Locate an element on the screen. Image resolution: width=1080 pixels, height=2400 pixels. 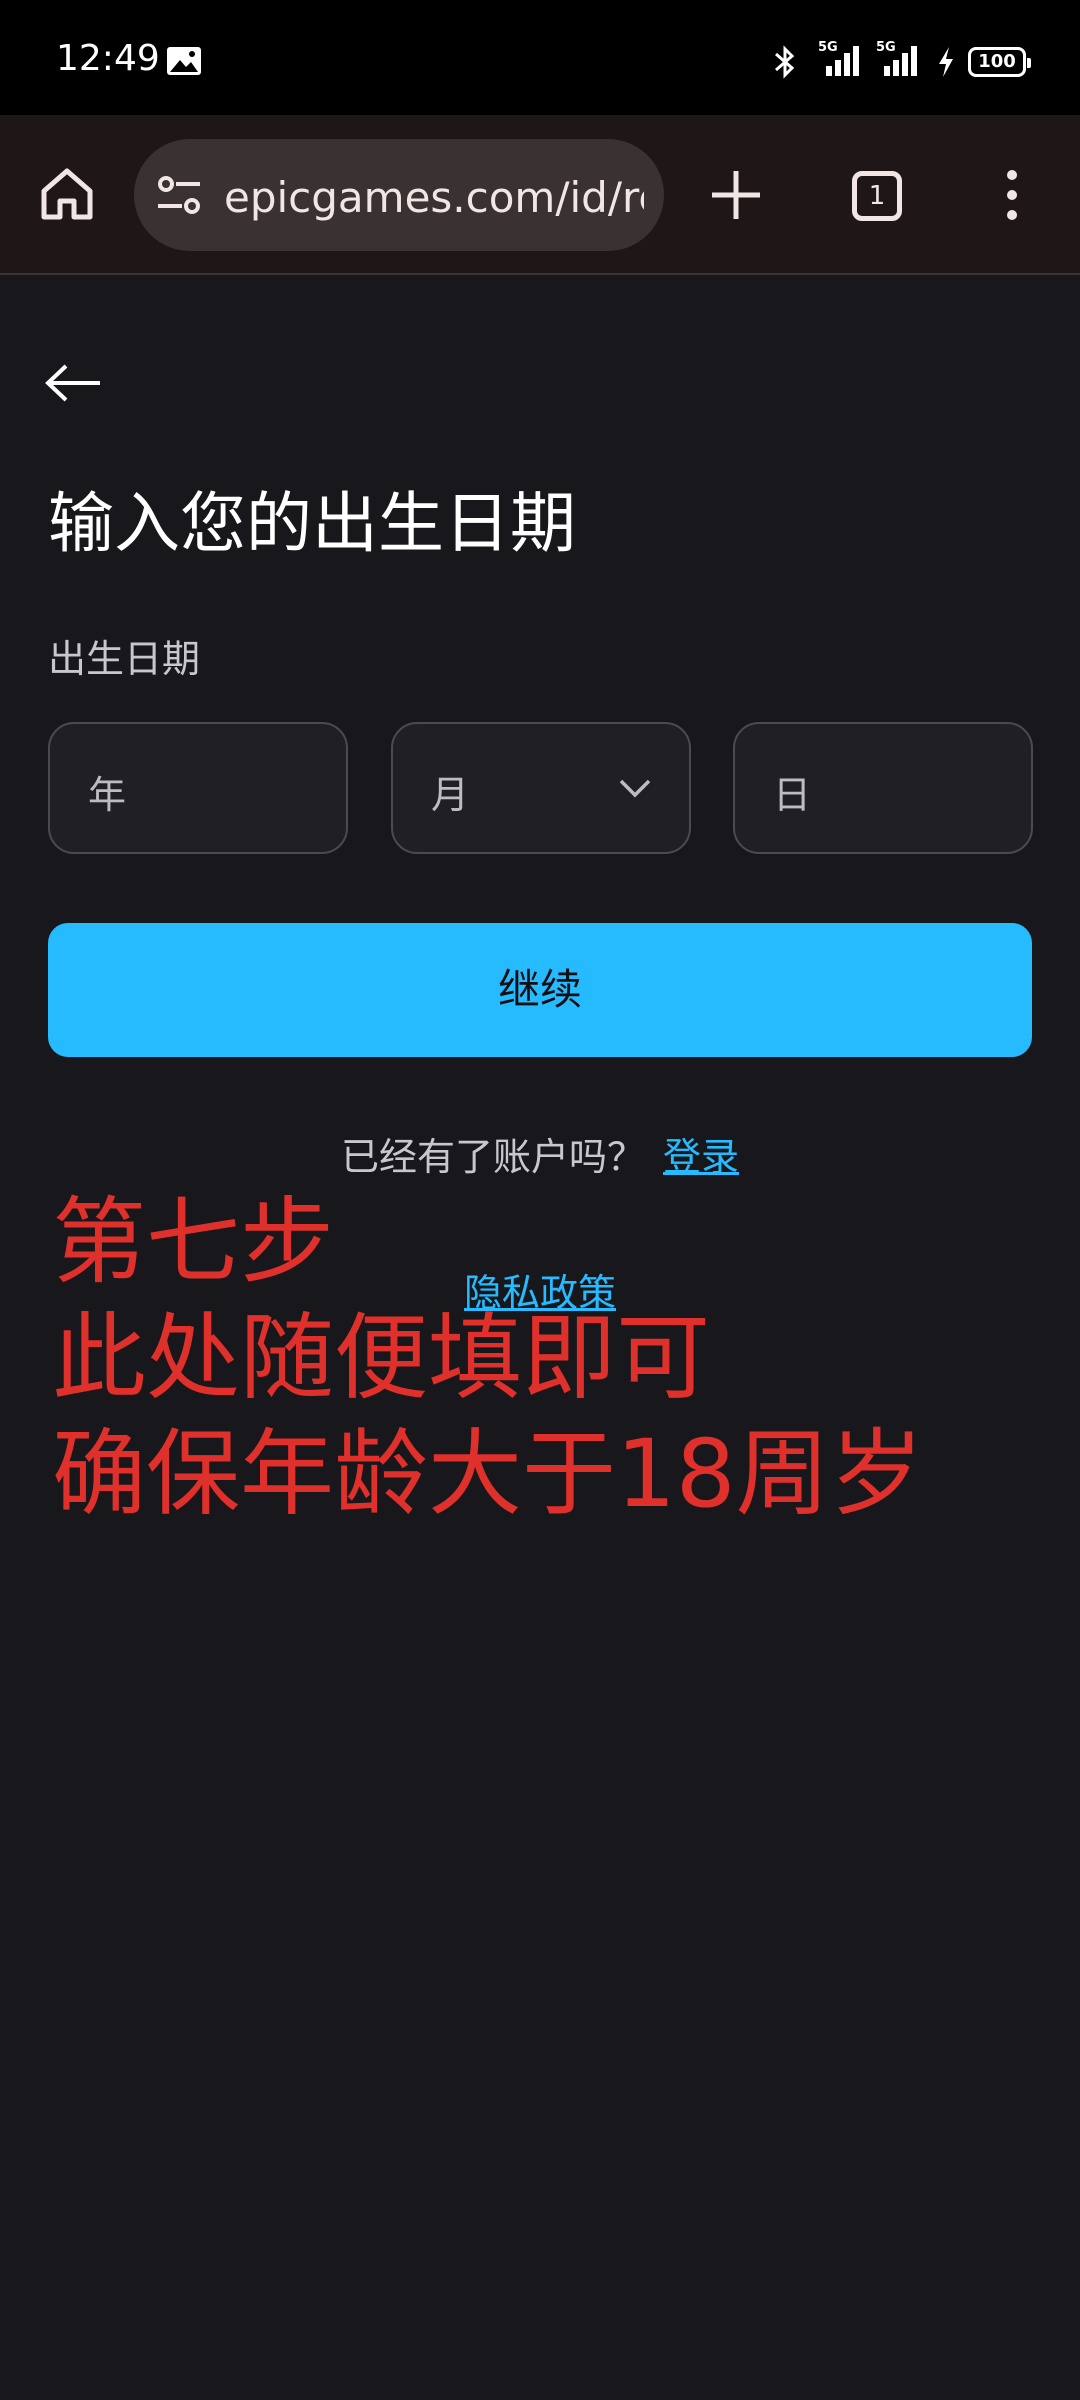
day-input: 日 is located at coordinates (883, 788).